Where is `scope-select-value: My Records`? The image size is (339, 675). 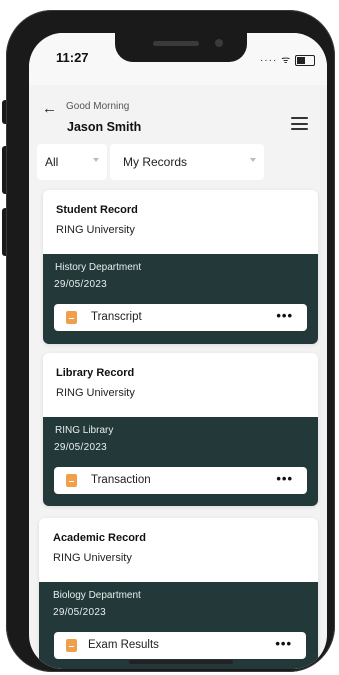
scope-select-value: My Records is located at coordinates (155, 162).